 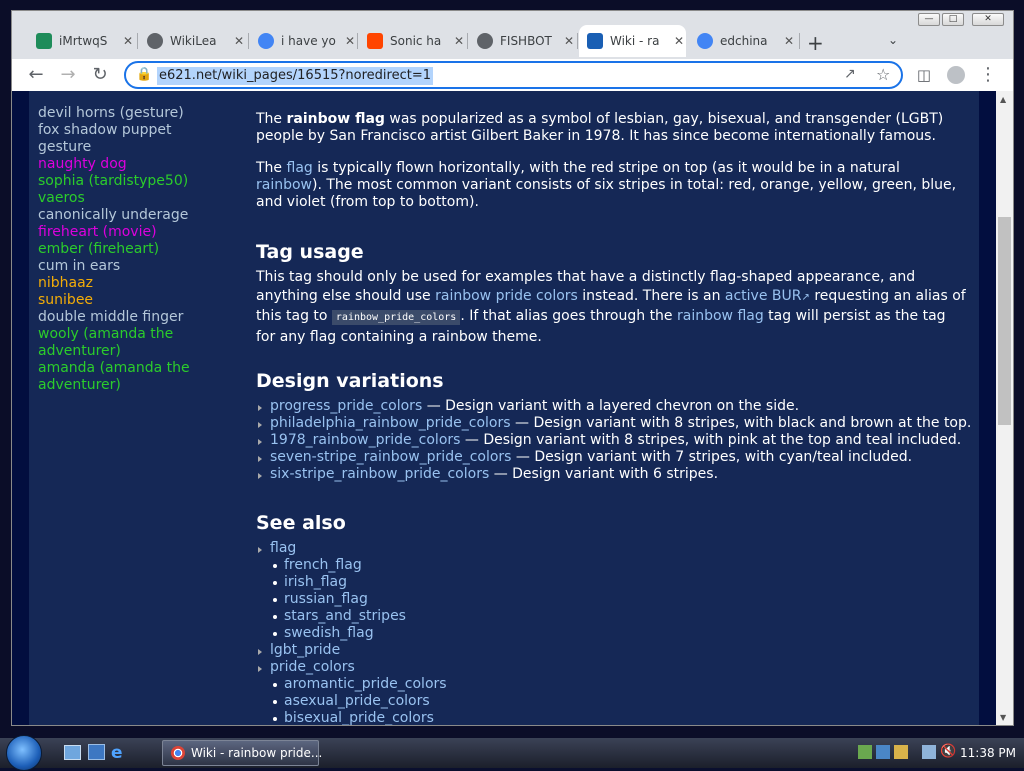 What do you see at coordinates (359, 717) in the screenshot?
I see `see-also-link: bisexual_pride_colors` at bounding box center [359, 717].